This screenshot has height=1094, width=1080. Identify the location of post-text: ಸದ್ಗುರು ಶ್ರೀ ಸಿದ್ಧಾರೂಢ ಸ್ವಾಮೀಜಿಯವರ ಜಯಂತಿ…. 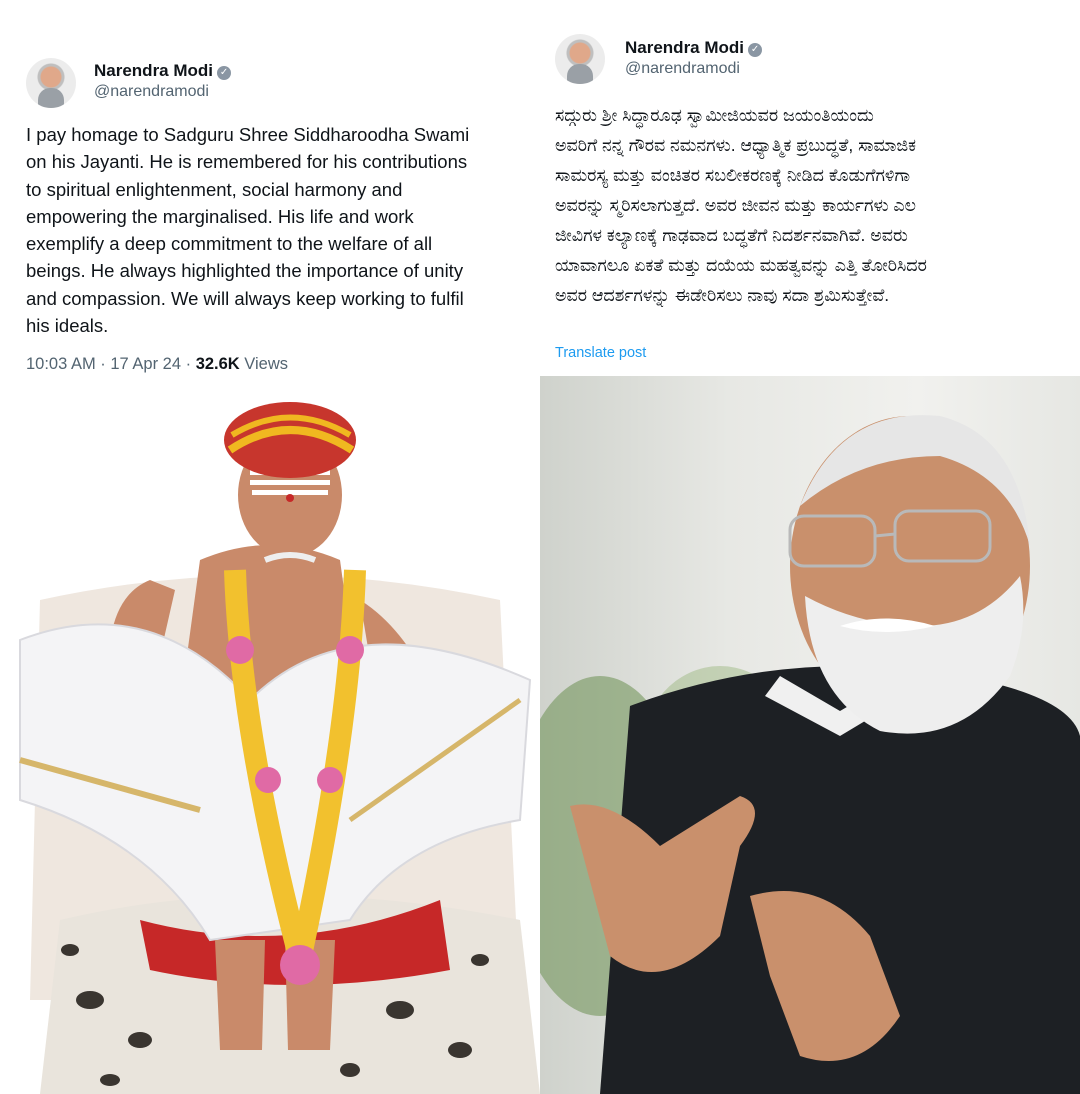
(741, 205).